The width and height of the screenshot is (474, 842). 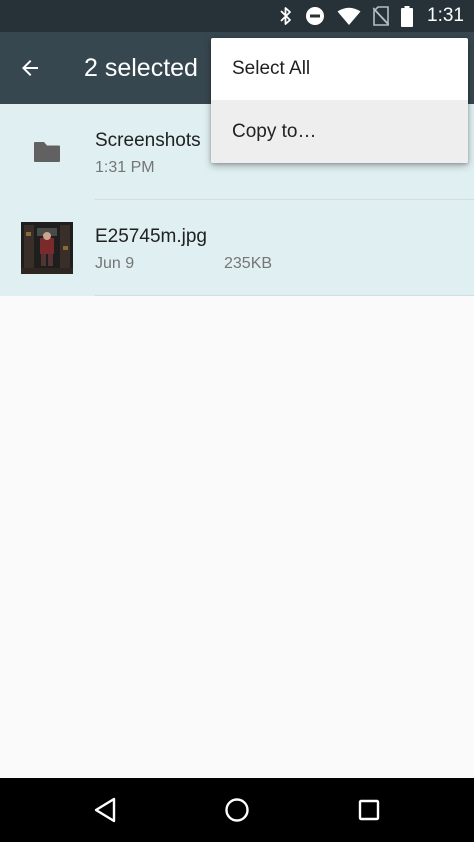 I want to click on wifi-icon, so click(x=349, y=16).